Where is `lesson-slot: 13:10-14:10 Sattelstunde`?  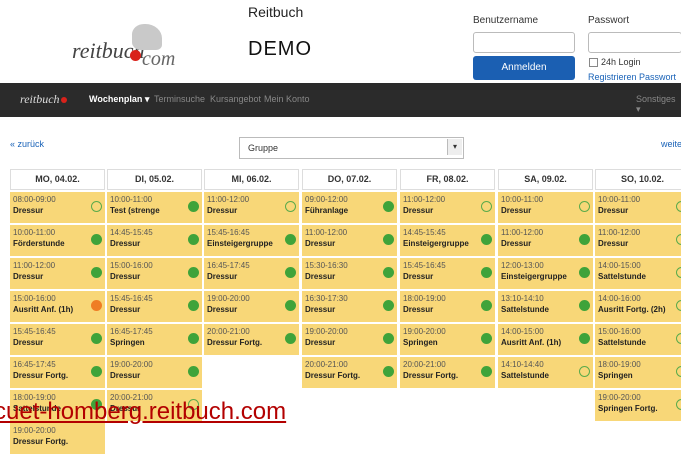
lesson-slot: 13:10-14:10 Sattelstunde is located at coordinates (545, 306).